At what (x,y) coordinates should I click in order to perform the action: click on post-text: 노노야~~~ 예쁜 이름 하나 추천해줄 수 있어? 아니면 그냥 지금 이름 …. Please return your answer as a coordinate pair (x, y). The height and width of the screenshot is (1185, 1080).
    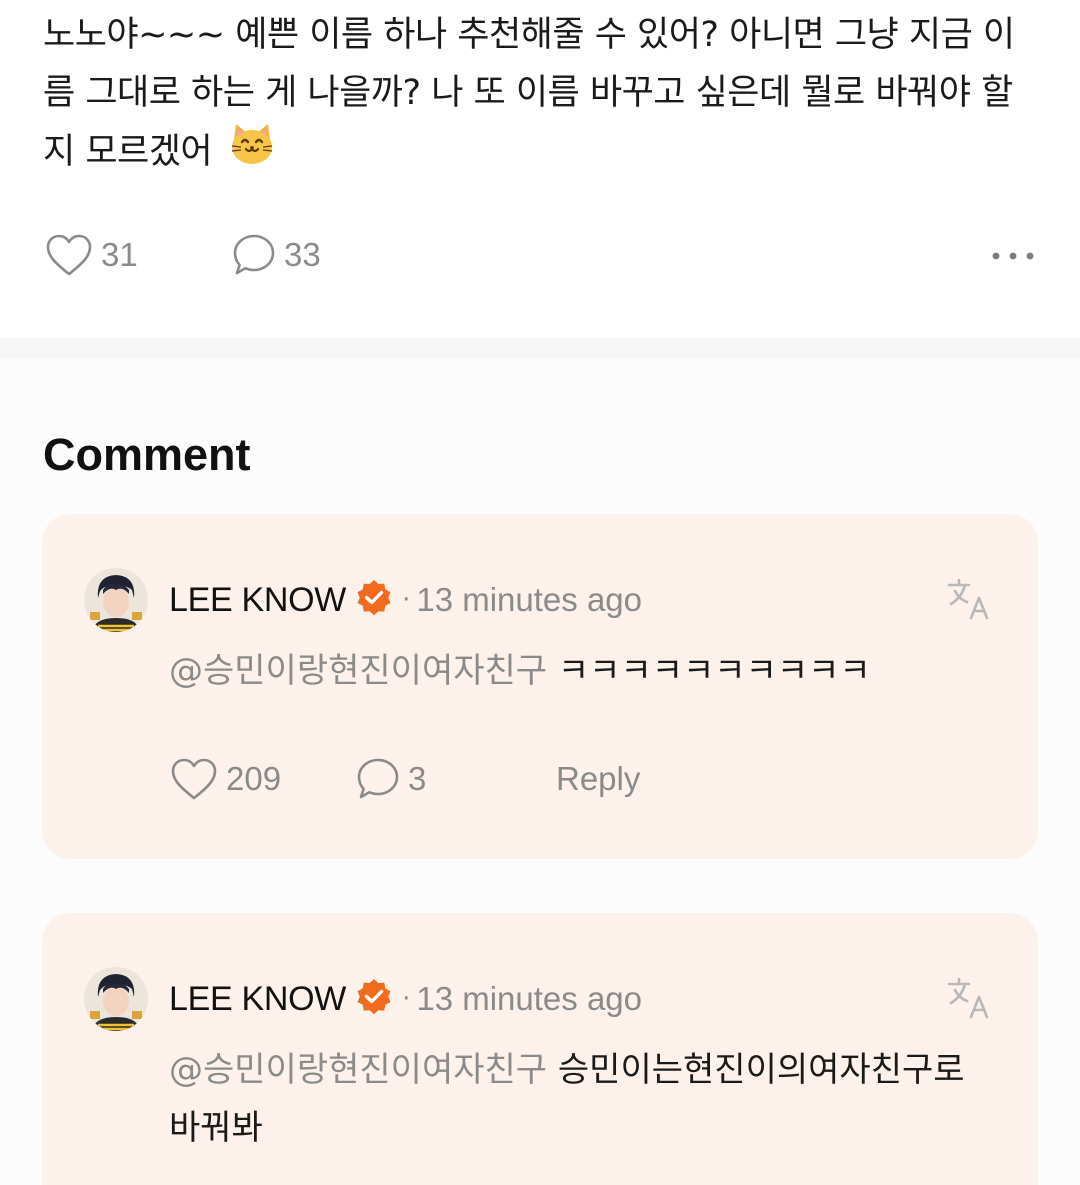
    Looking at the image, I should click on (543, 95).